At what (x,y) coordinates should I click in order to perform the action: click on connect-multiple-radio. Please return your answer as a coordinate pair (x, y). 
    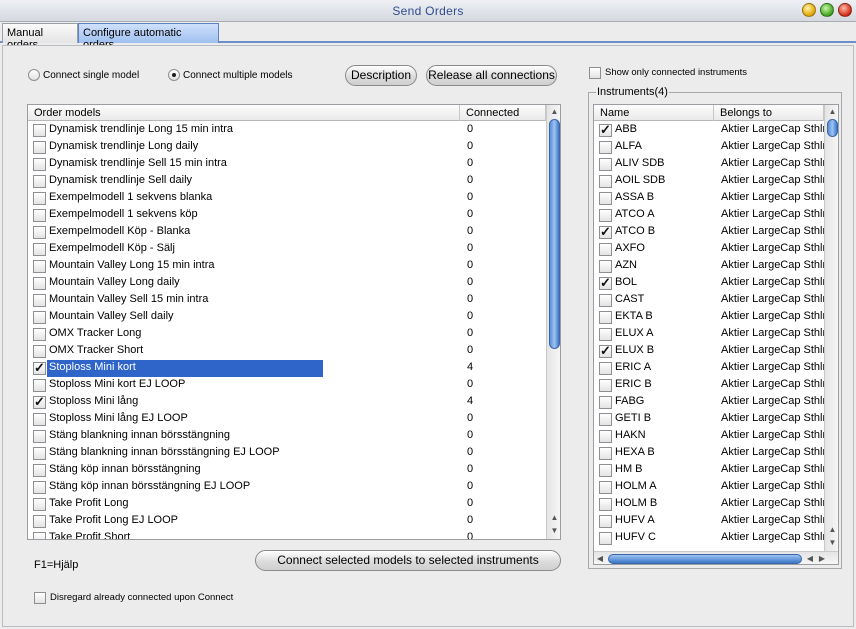
    Looking at the image, I should click on (174, 75).